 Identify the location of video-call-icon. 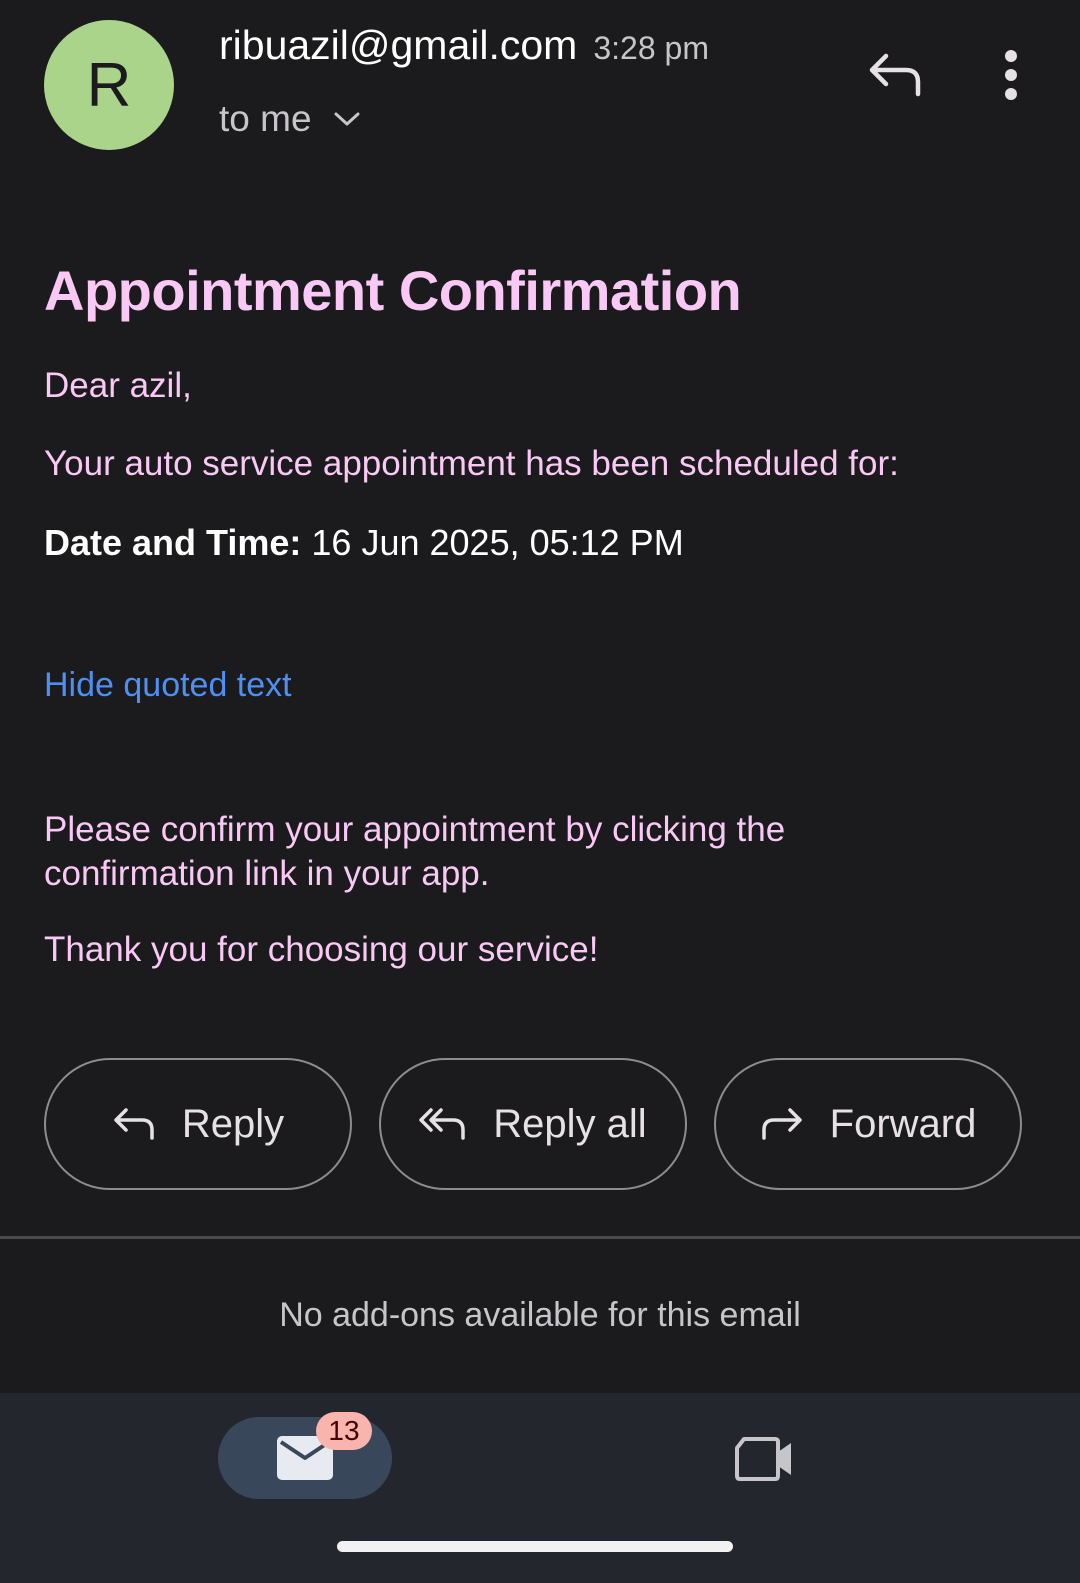
(763, 1459).